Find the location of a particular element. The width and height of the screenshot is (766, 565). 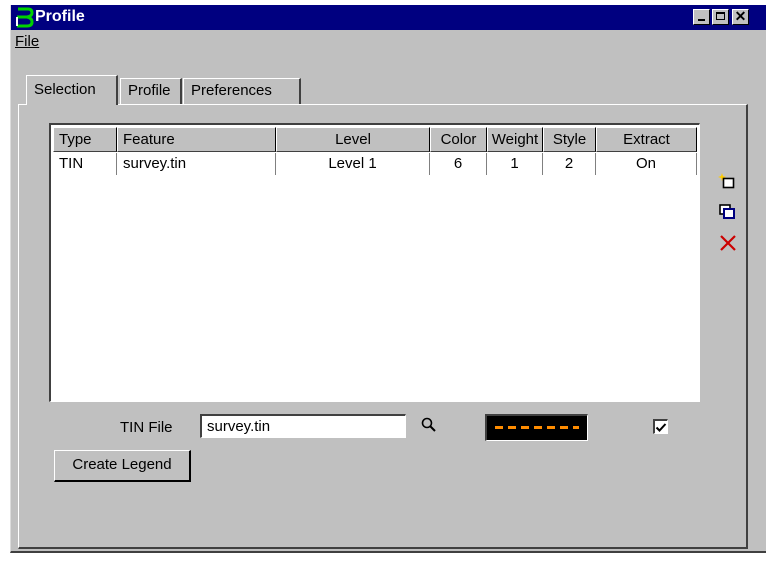

tab-selection: Selection is located at coordinates (72, 90).